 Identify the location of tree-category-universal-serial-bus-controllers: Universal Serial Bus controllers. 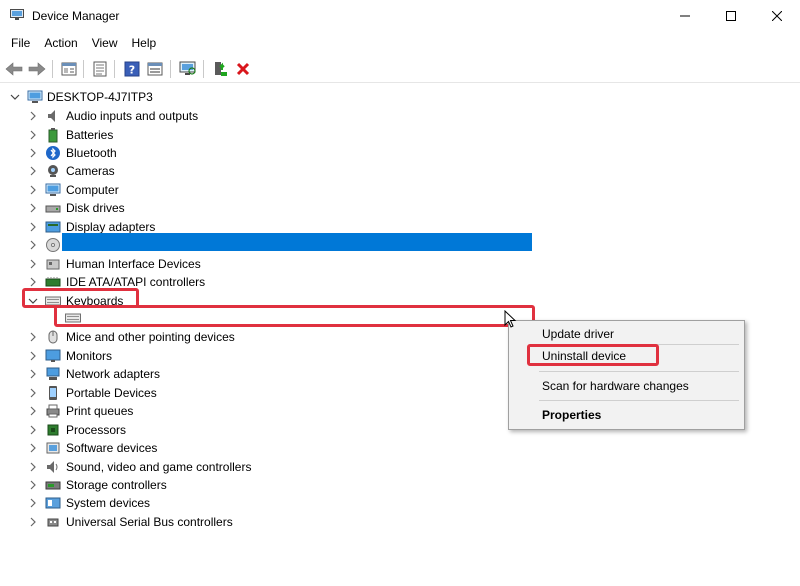
(400, 522).